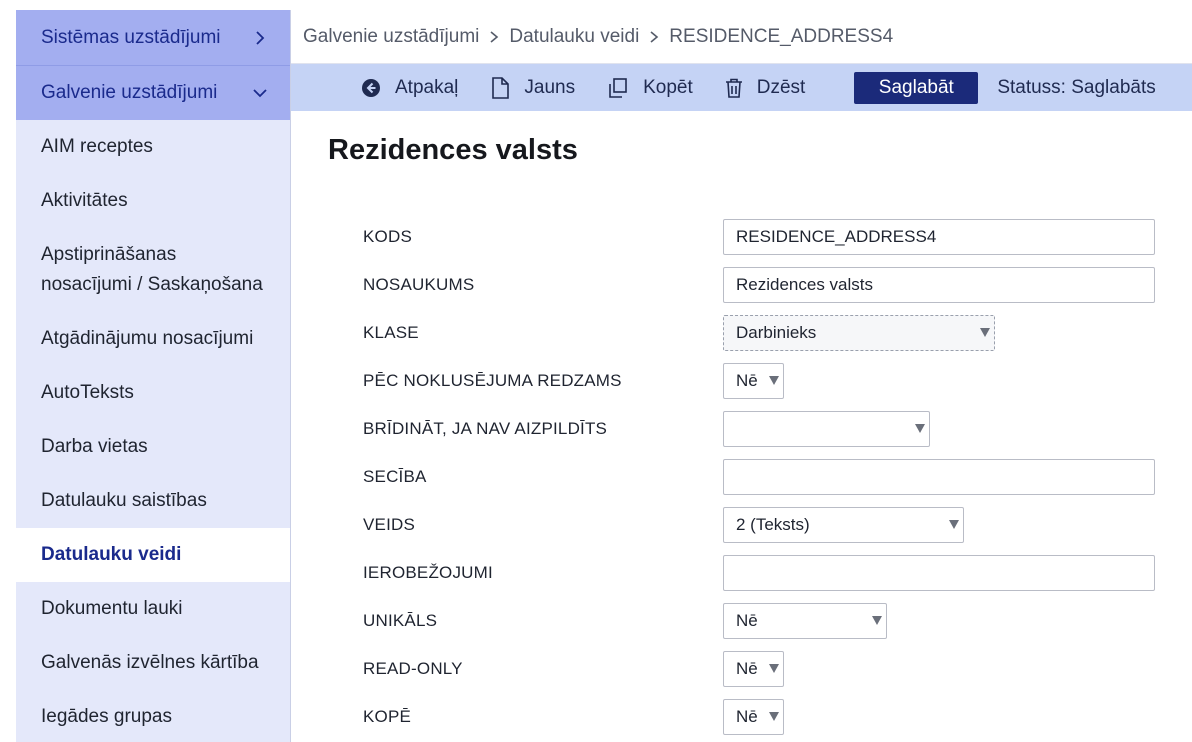  I want to click on sidebar-item-label: Atgādinājumu nosacījumi, so click(147, 338).